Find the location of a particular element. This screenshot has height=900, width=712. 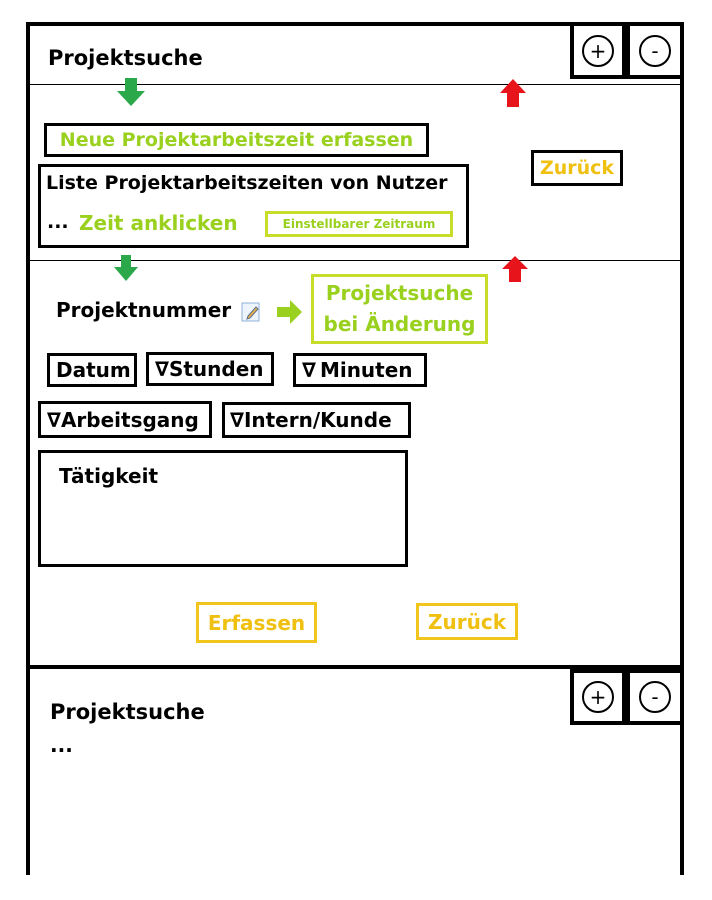

date-field: Datum is located at coordinates (92, 370).